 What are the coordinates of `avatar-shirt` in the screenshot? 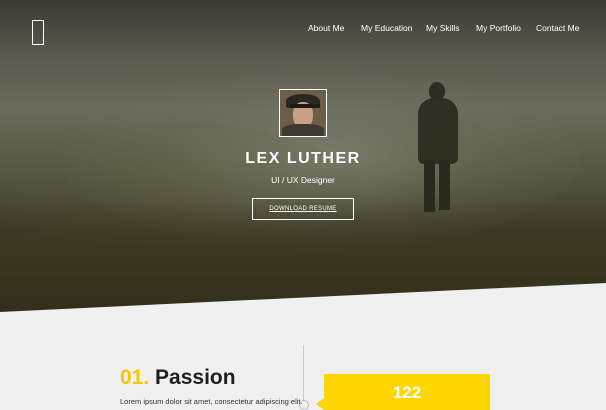 It's located at (303, 130).